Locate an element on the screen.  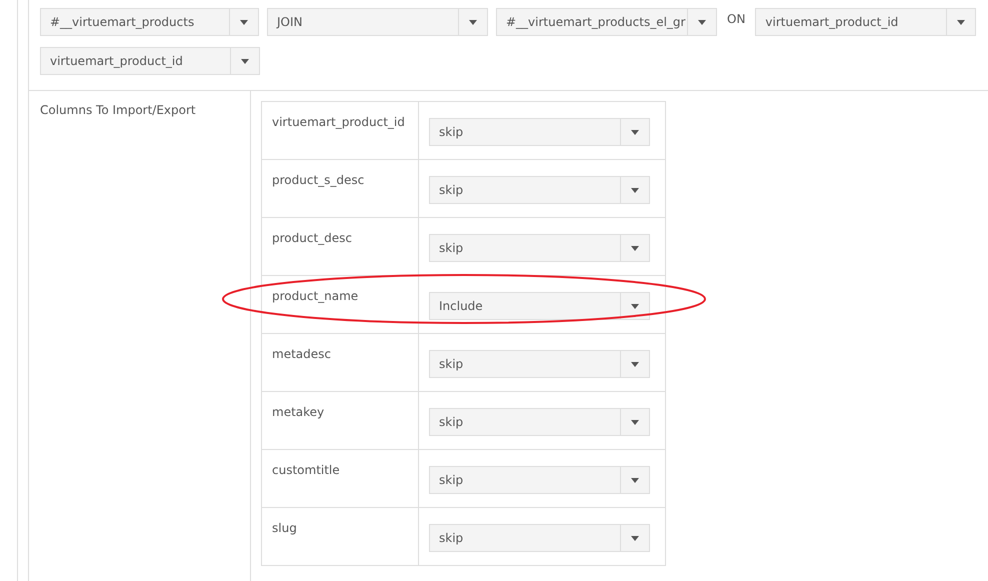
column-cell: slug is located at coordinates (340, 537).